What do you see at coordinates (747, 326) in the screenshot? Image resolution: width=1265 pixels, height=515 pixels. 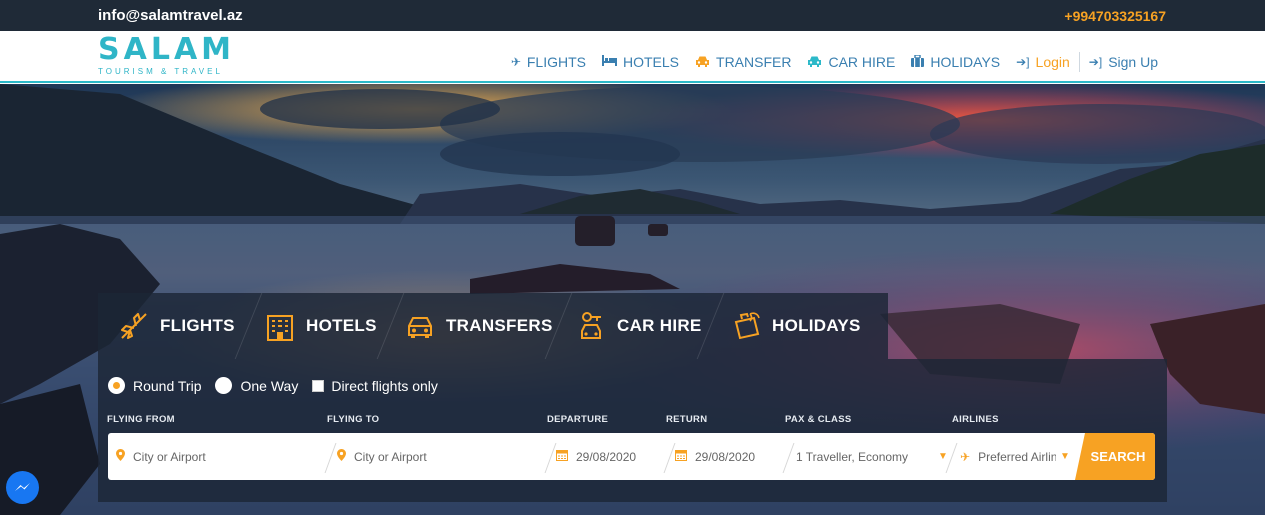 I see `holiday-suitcase-icon` at bounding box center [747, 326].